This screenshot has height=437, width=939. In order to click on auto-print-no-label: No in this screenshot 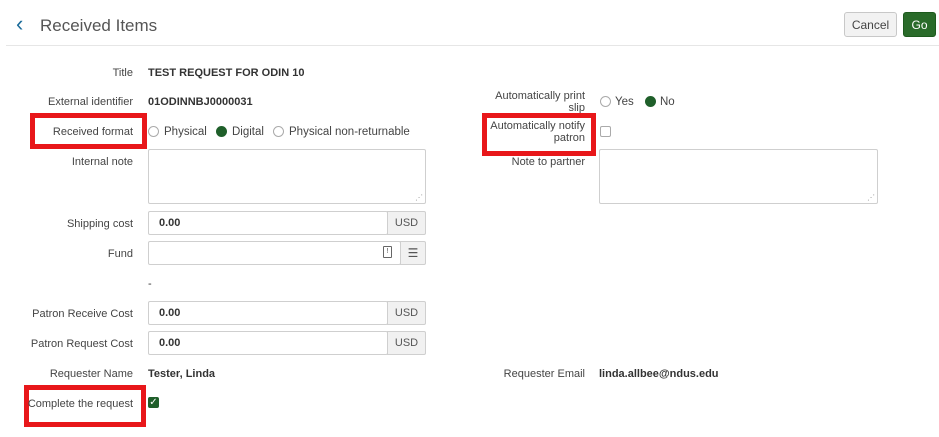, I will do `click(667, 102)`.